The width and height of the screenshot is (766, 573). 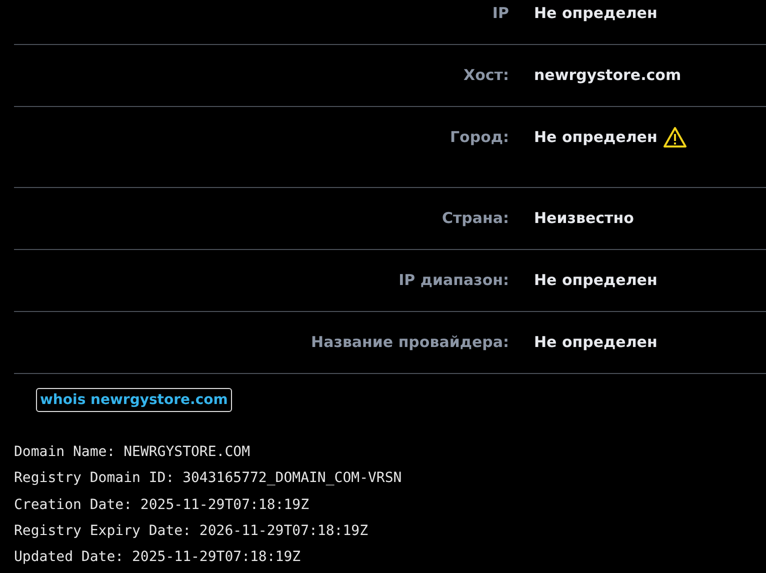 What do you see at coordinates (208, 478) in the screenshot?
I see `whois-line: Registry Domain ID: 3043165772_DOMAIN_COM-VRSN` at bounding box center [208, 478].